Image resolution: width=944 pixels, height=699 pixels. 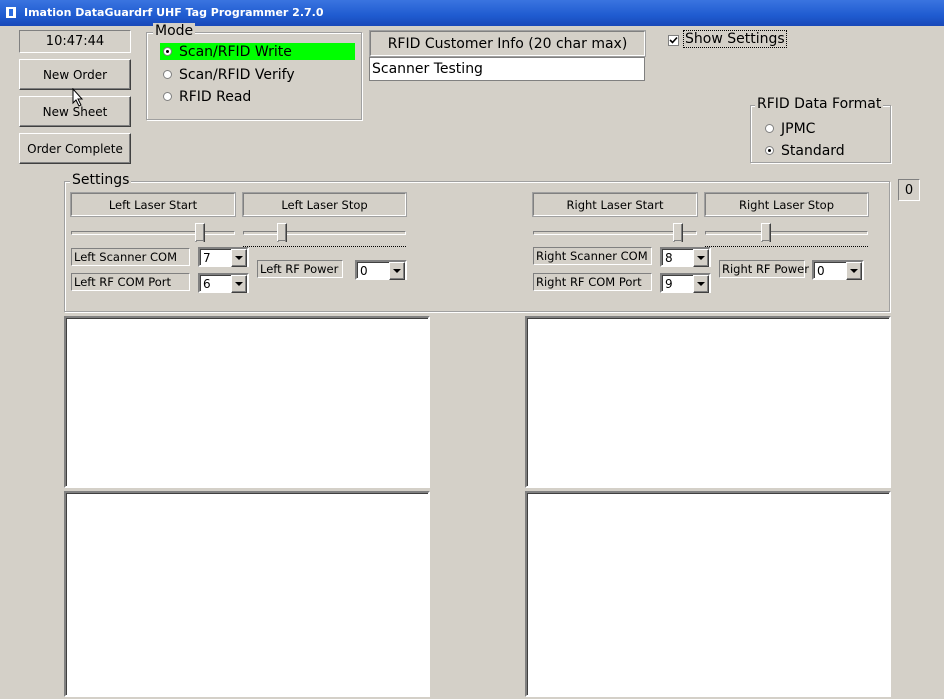 I want to click on left-rf-power-label: Left RF Power, so click(x=300, y=269).